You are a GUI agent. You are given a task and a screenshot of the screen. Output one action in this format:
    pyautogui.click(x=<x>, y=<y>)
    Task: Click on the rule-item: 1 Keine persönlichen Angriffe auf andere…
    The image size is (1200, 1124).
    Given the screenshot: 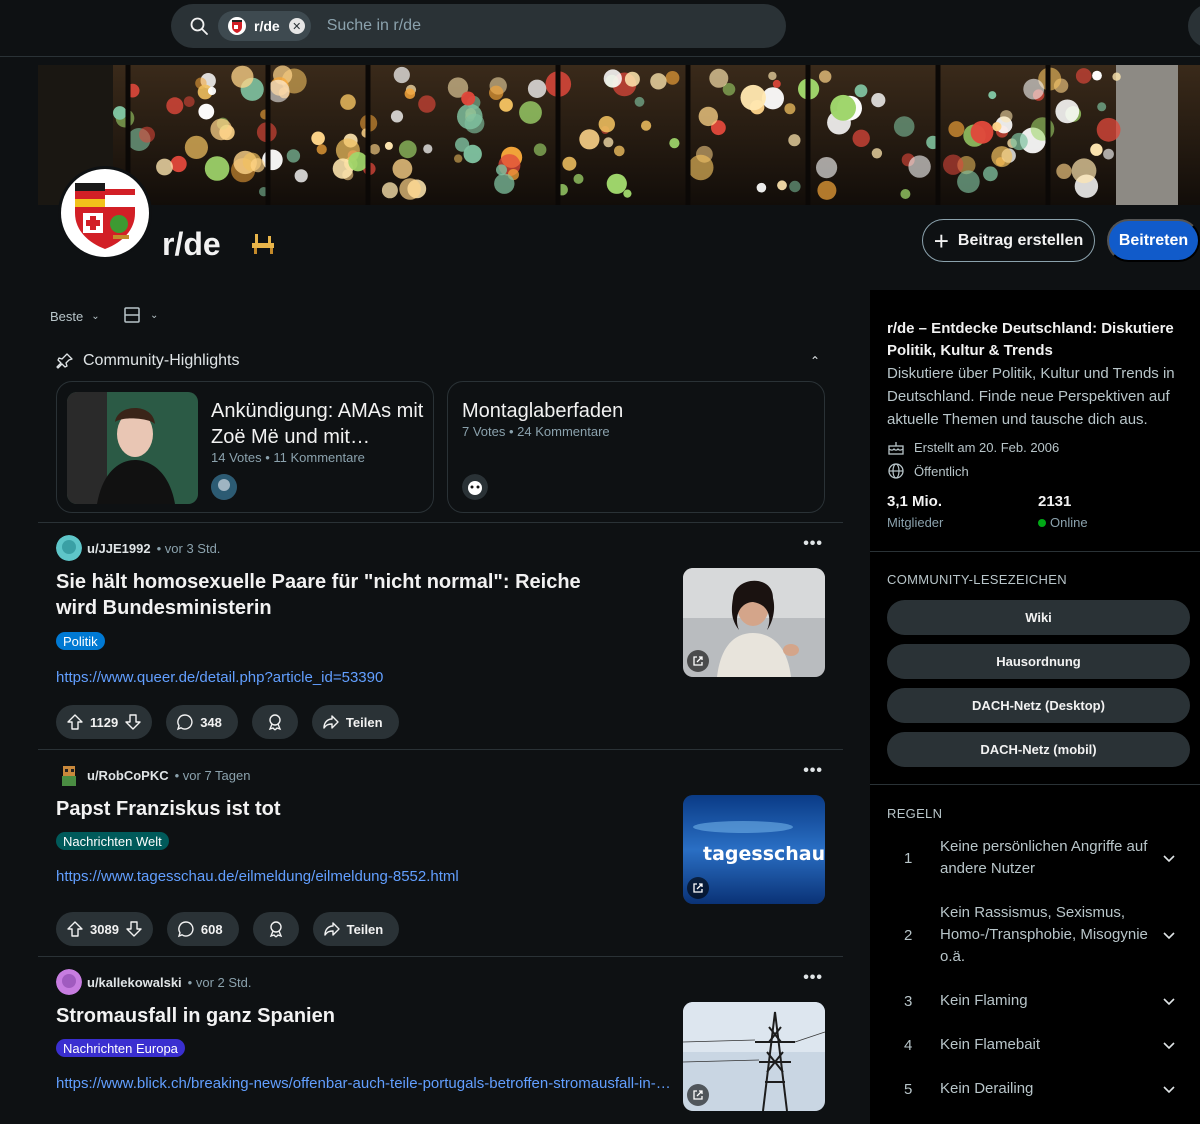 What is the action you would take?
    pyautogui.click(x=1038, y=858)
    